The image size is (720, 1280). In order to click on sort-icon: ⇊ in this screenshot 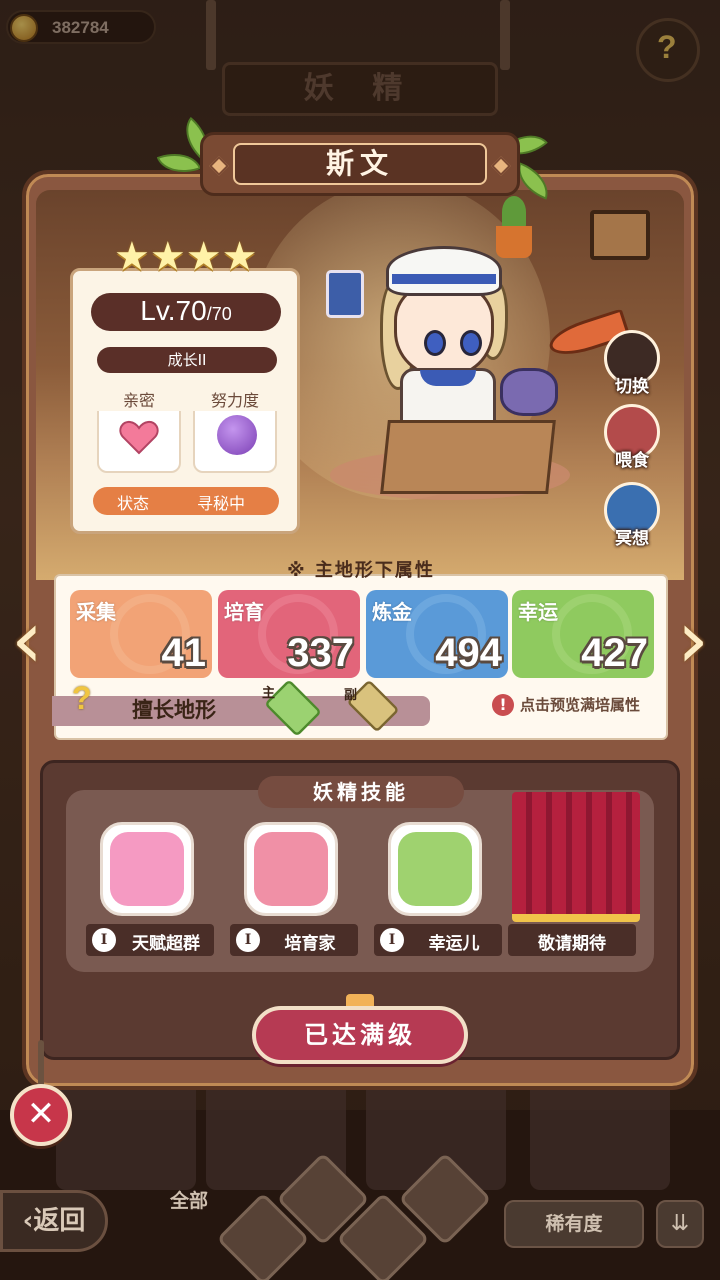, I will do `click(680, 1223)`.